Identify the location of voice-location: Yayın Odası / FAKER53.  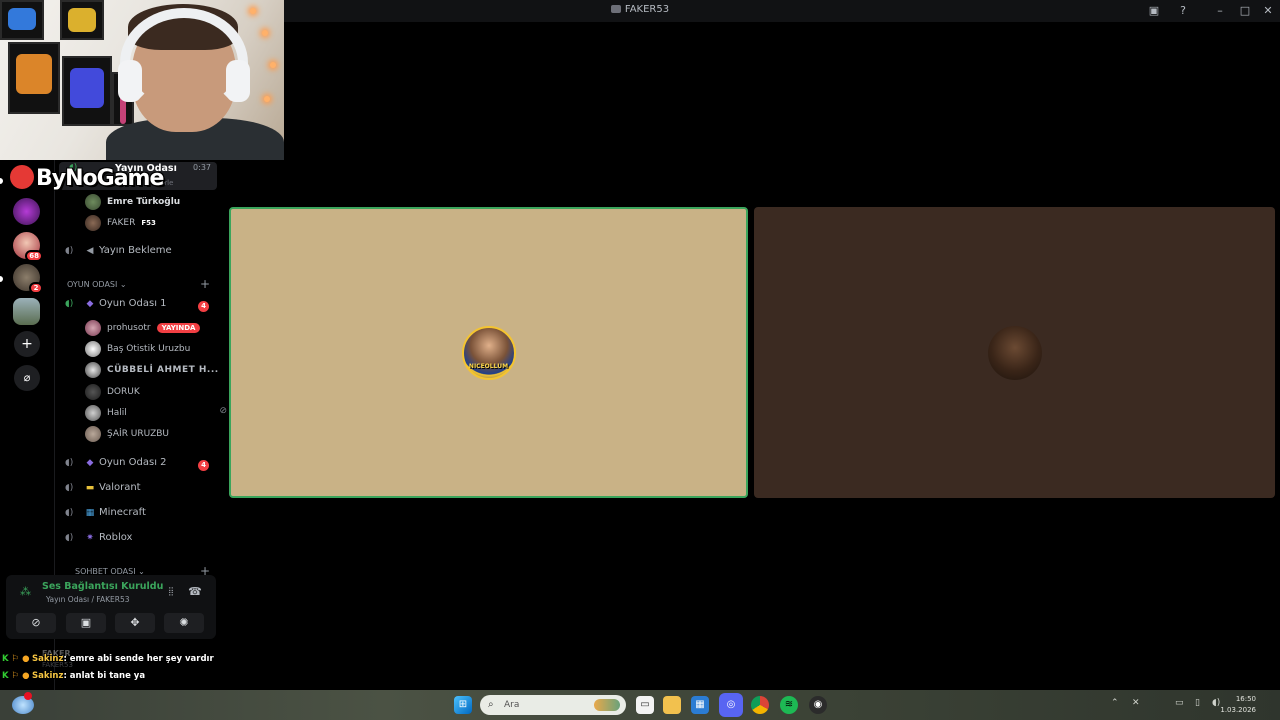
(88, 599).